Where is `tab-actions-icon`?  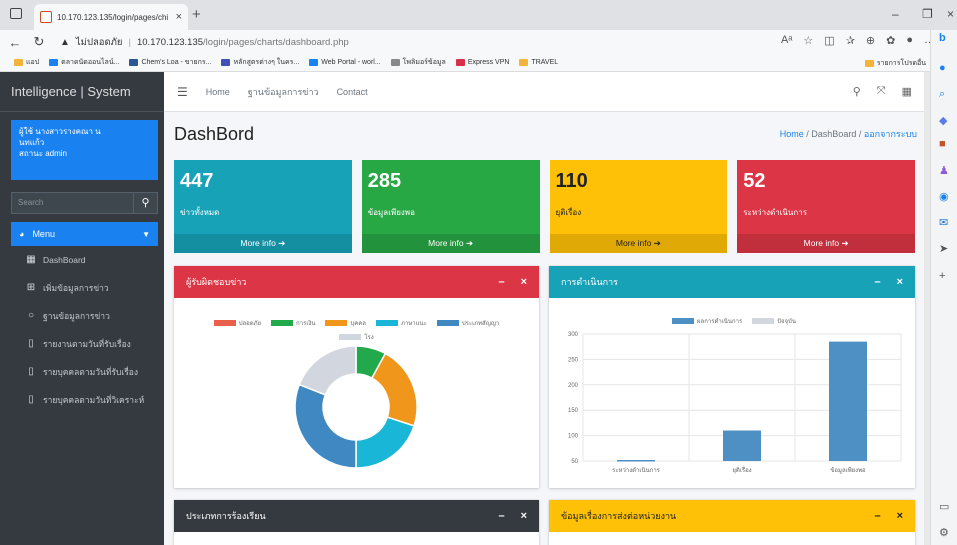 tab-actions-icon is located at coordinates (16, 13).